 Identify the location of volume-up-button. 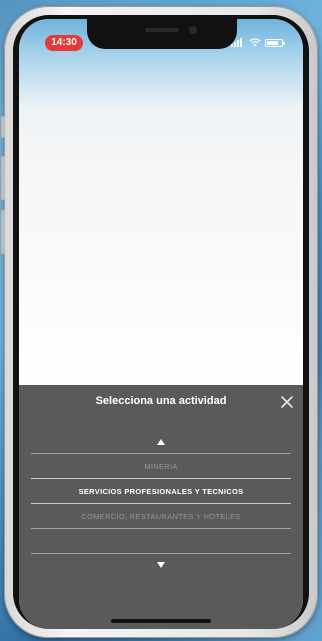
(3, 178).